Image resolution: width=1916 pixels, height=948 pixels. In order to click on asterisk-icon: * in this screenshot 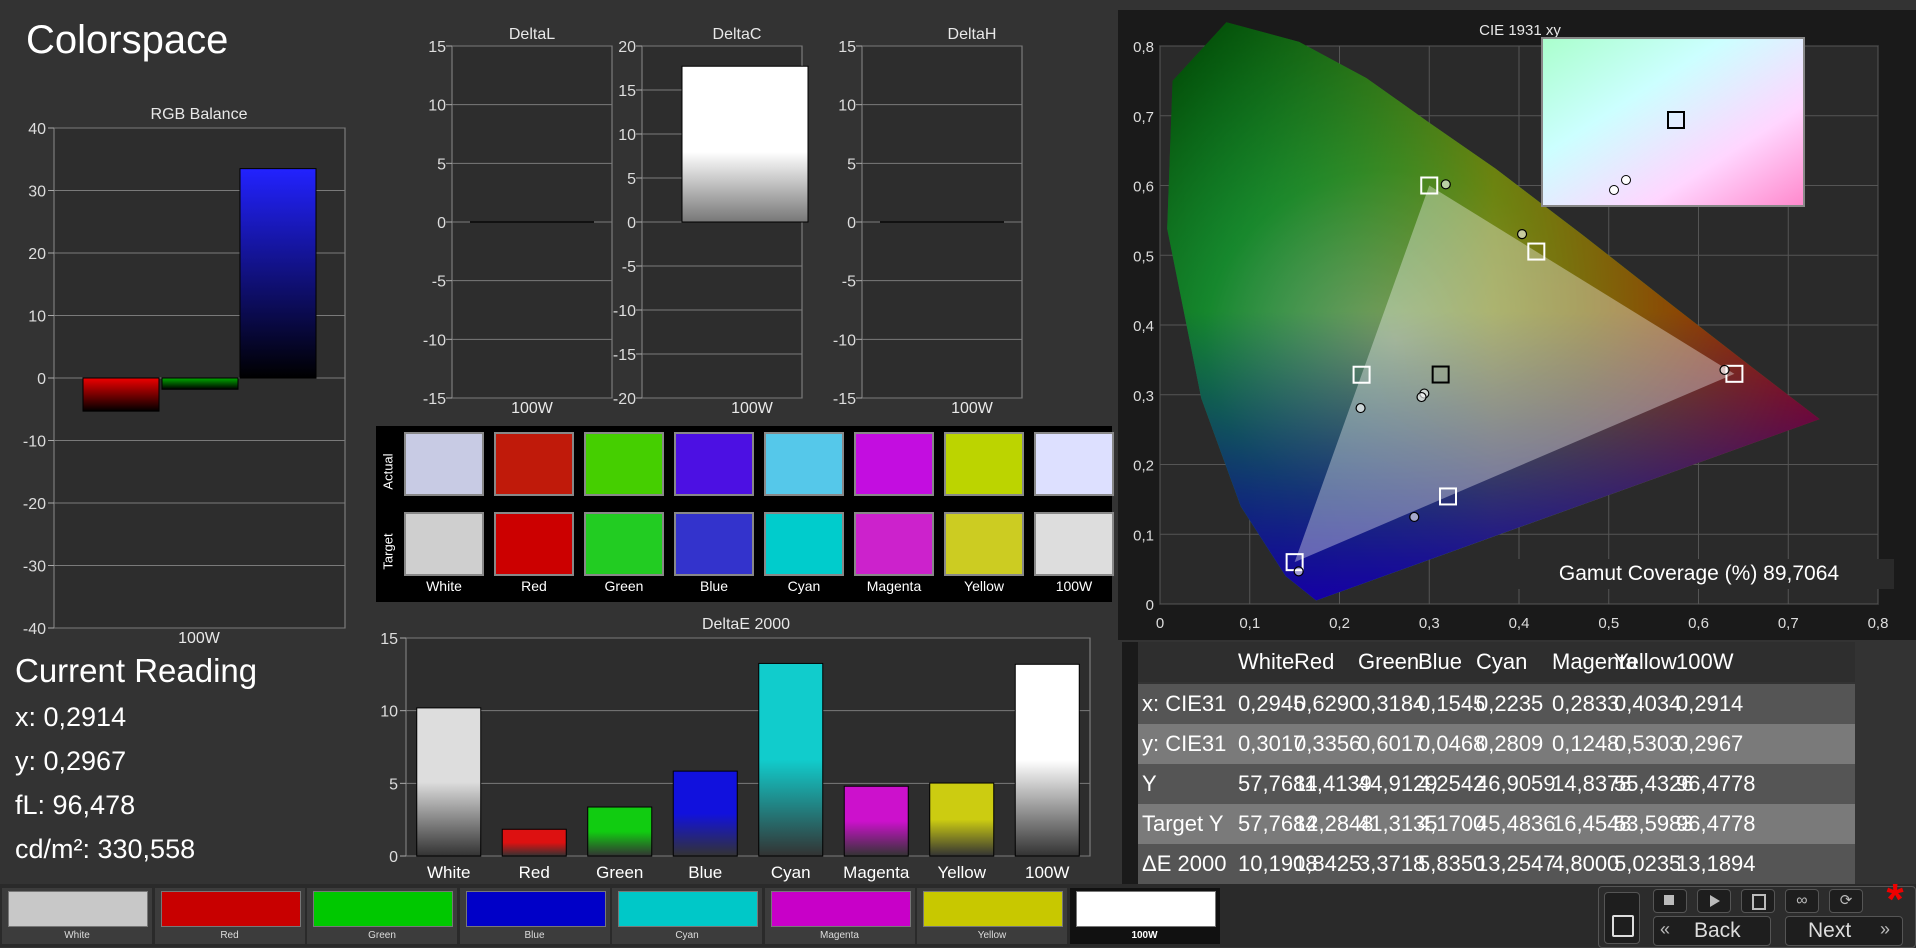, I will do `click(1895, 900)`.